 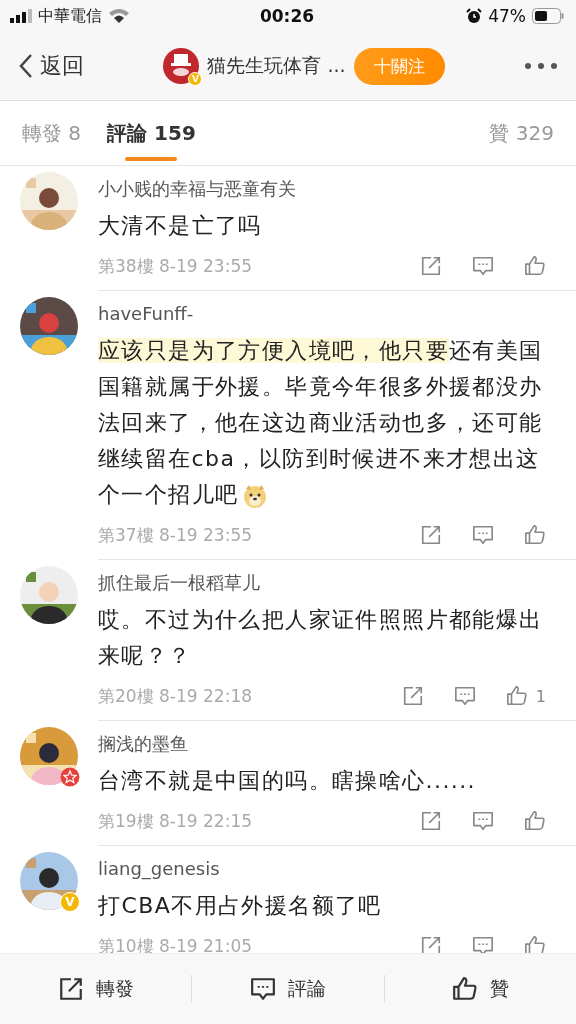 What do you see at coordinates (175, 696) in the screenshot?
I see `floor-and-time: 第20樓 8-19 22:18` at bounding box center [175, 696].